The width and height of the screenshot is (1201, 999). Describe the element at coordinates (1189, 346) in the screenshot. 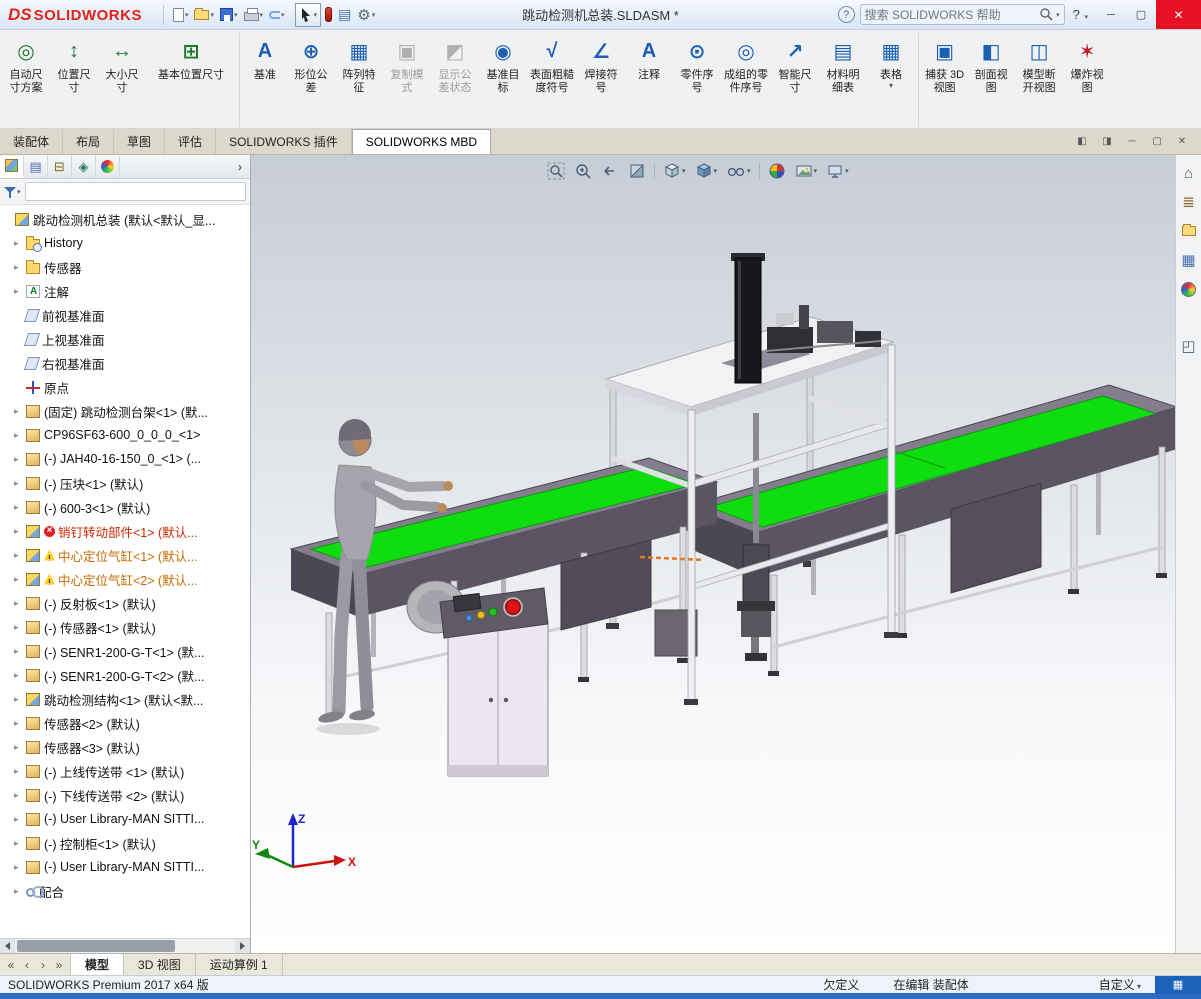

I see `pane-toggle-icon` at that location.